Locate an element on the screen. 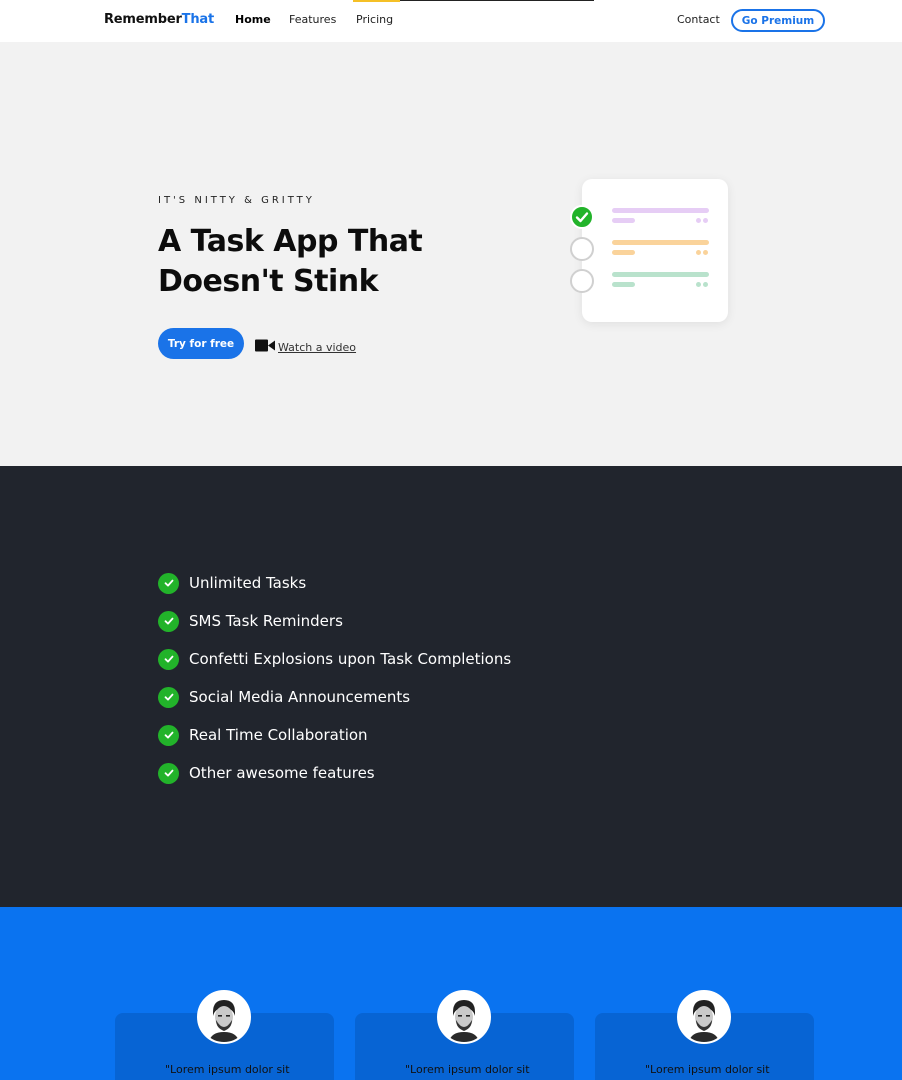 The width and height of the screenshot is (902, 1080). feature-label: SMS Task Reminders is located at coordinates (266, 621).